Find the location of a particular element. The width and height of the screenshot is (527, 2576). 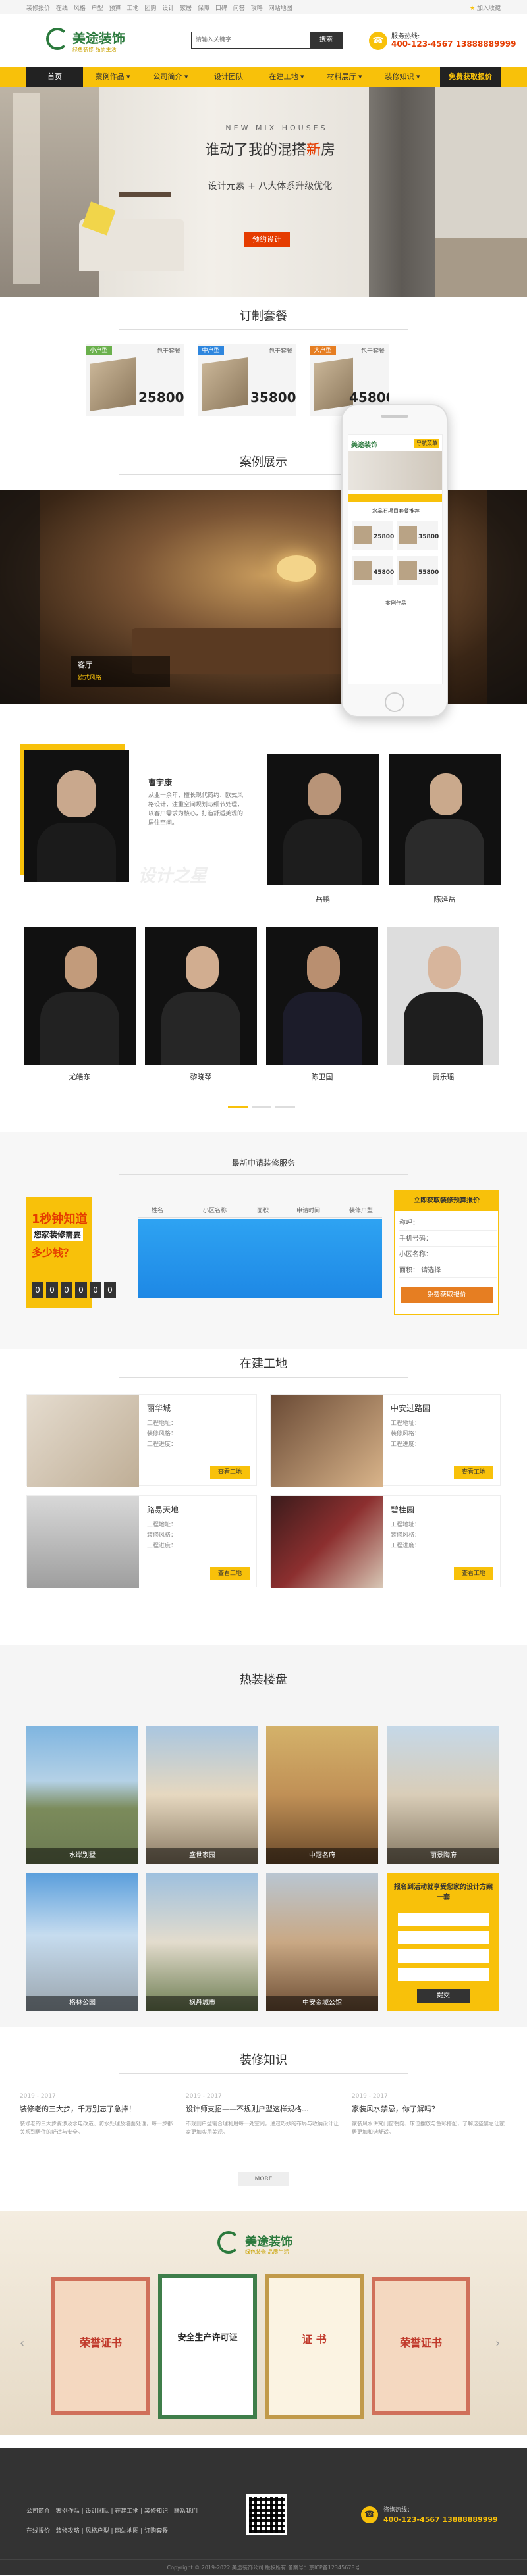

nav-item-cases: 案例作品 ▾ is located at coordinates (112, 77).